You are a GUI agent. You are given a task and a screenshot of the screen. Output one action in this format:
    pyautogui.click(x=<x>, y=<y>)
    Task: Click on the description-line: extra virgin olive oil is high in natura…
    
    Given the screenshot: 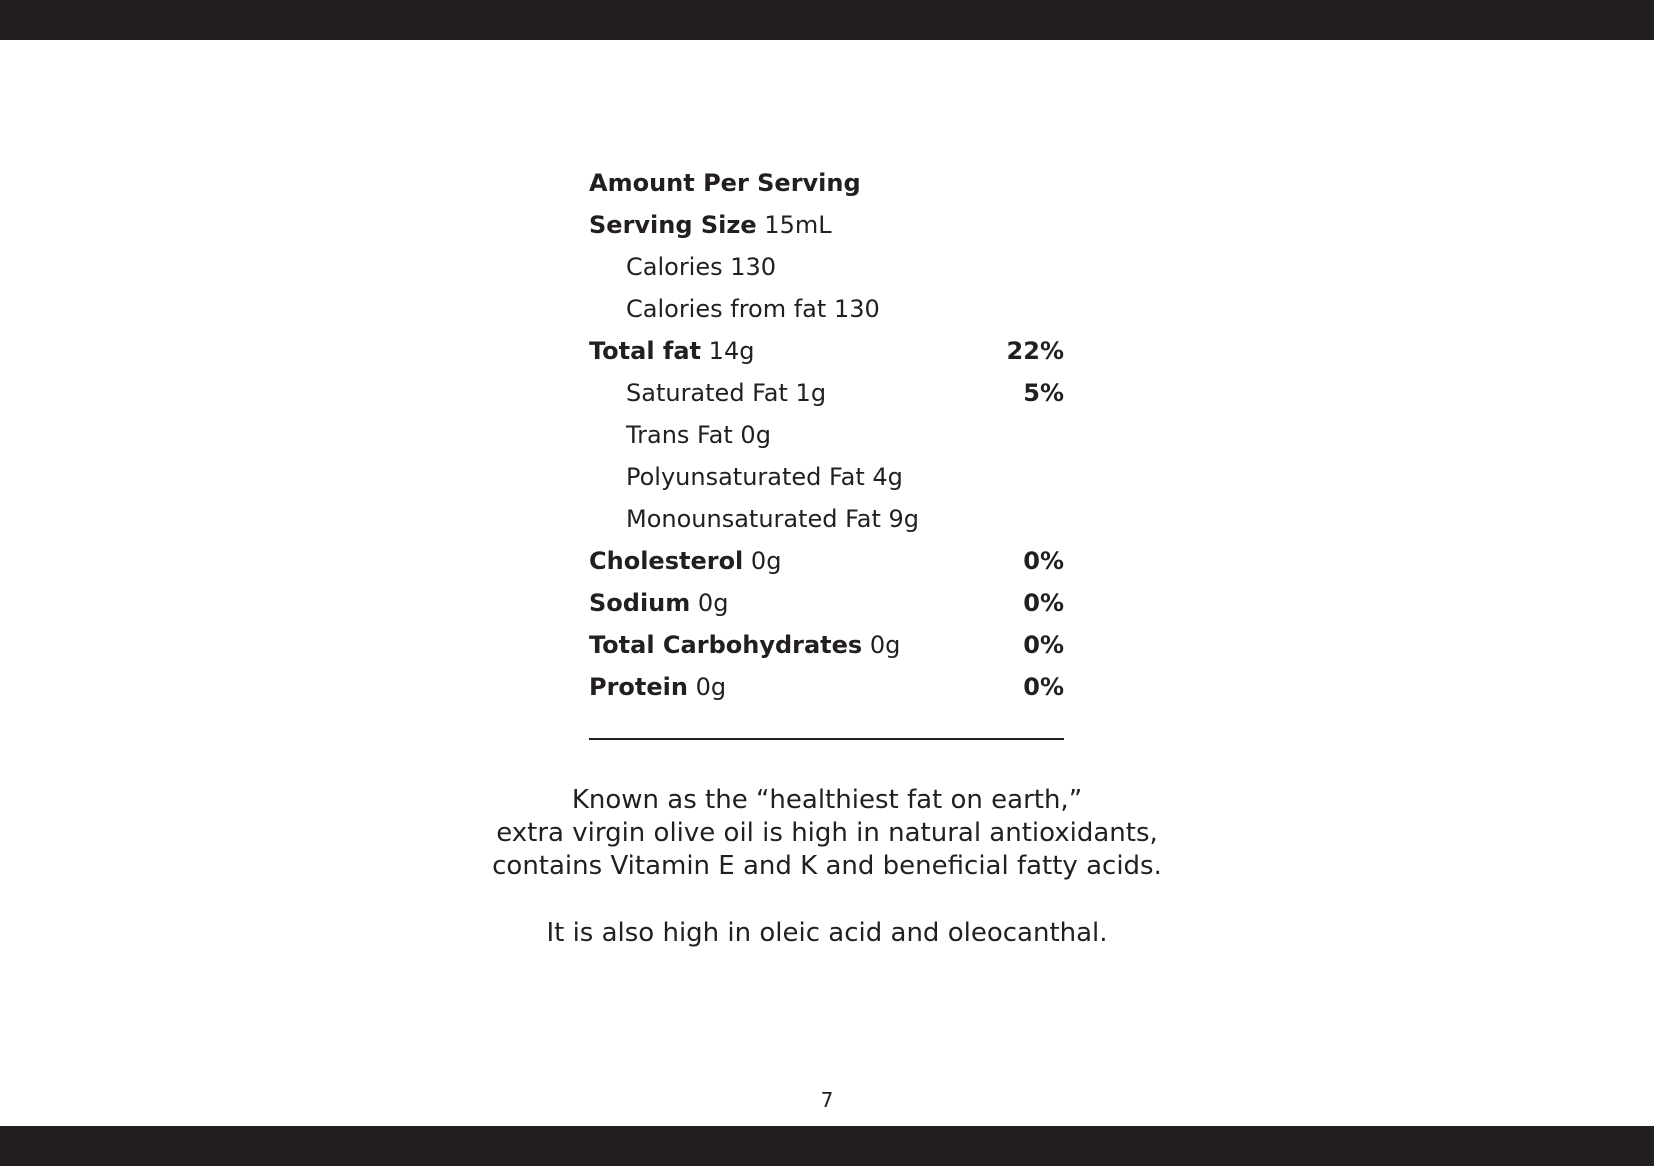 What is the action you would take?
    pyautogui.click(x=827, y=833)
    